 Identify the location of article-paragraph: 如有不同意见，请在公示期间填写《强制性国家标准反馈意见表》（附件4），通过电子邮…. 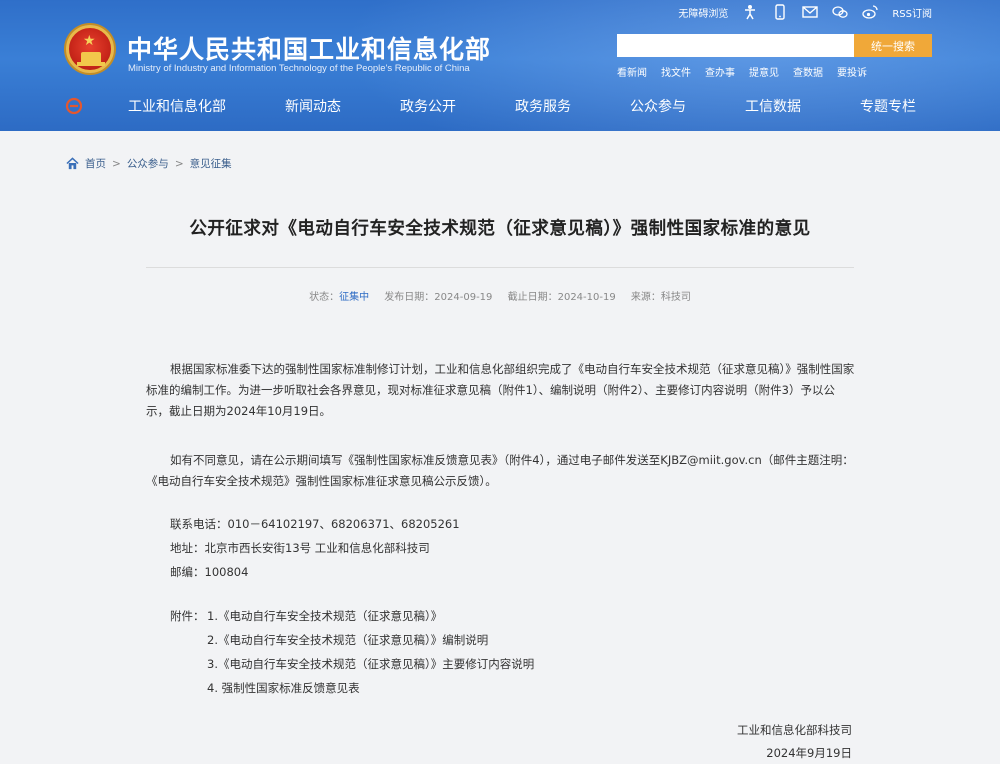
(500, 470).